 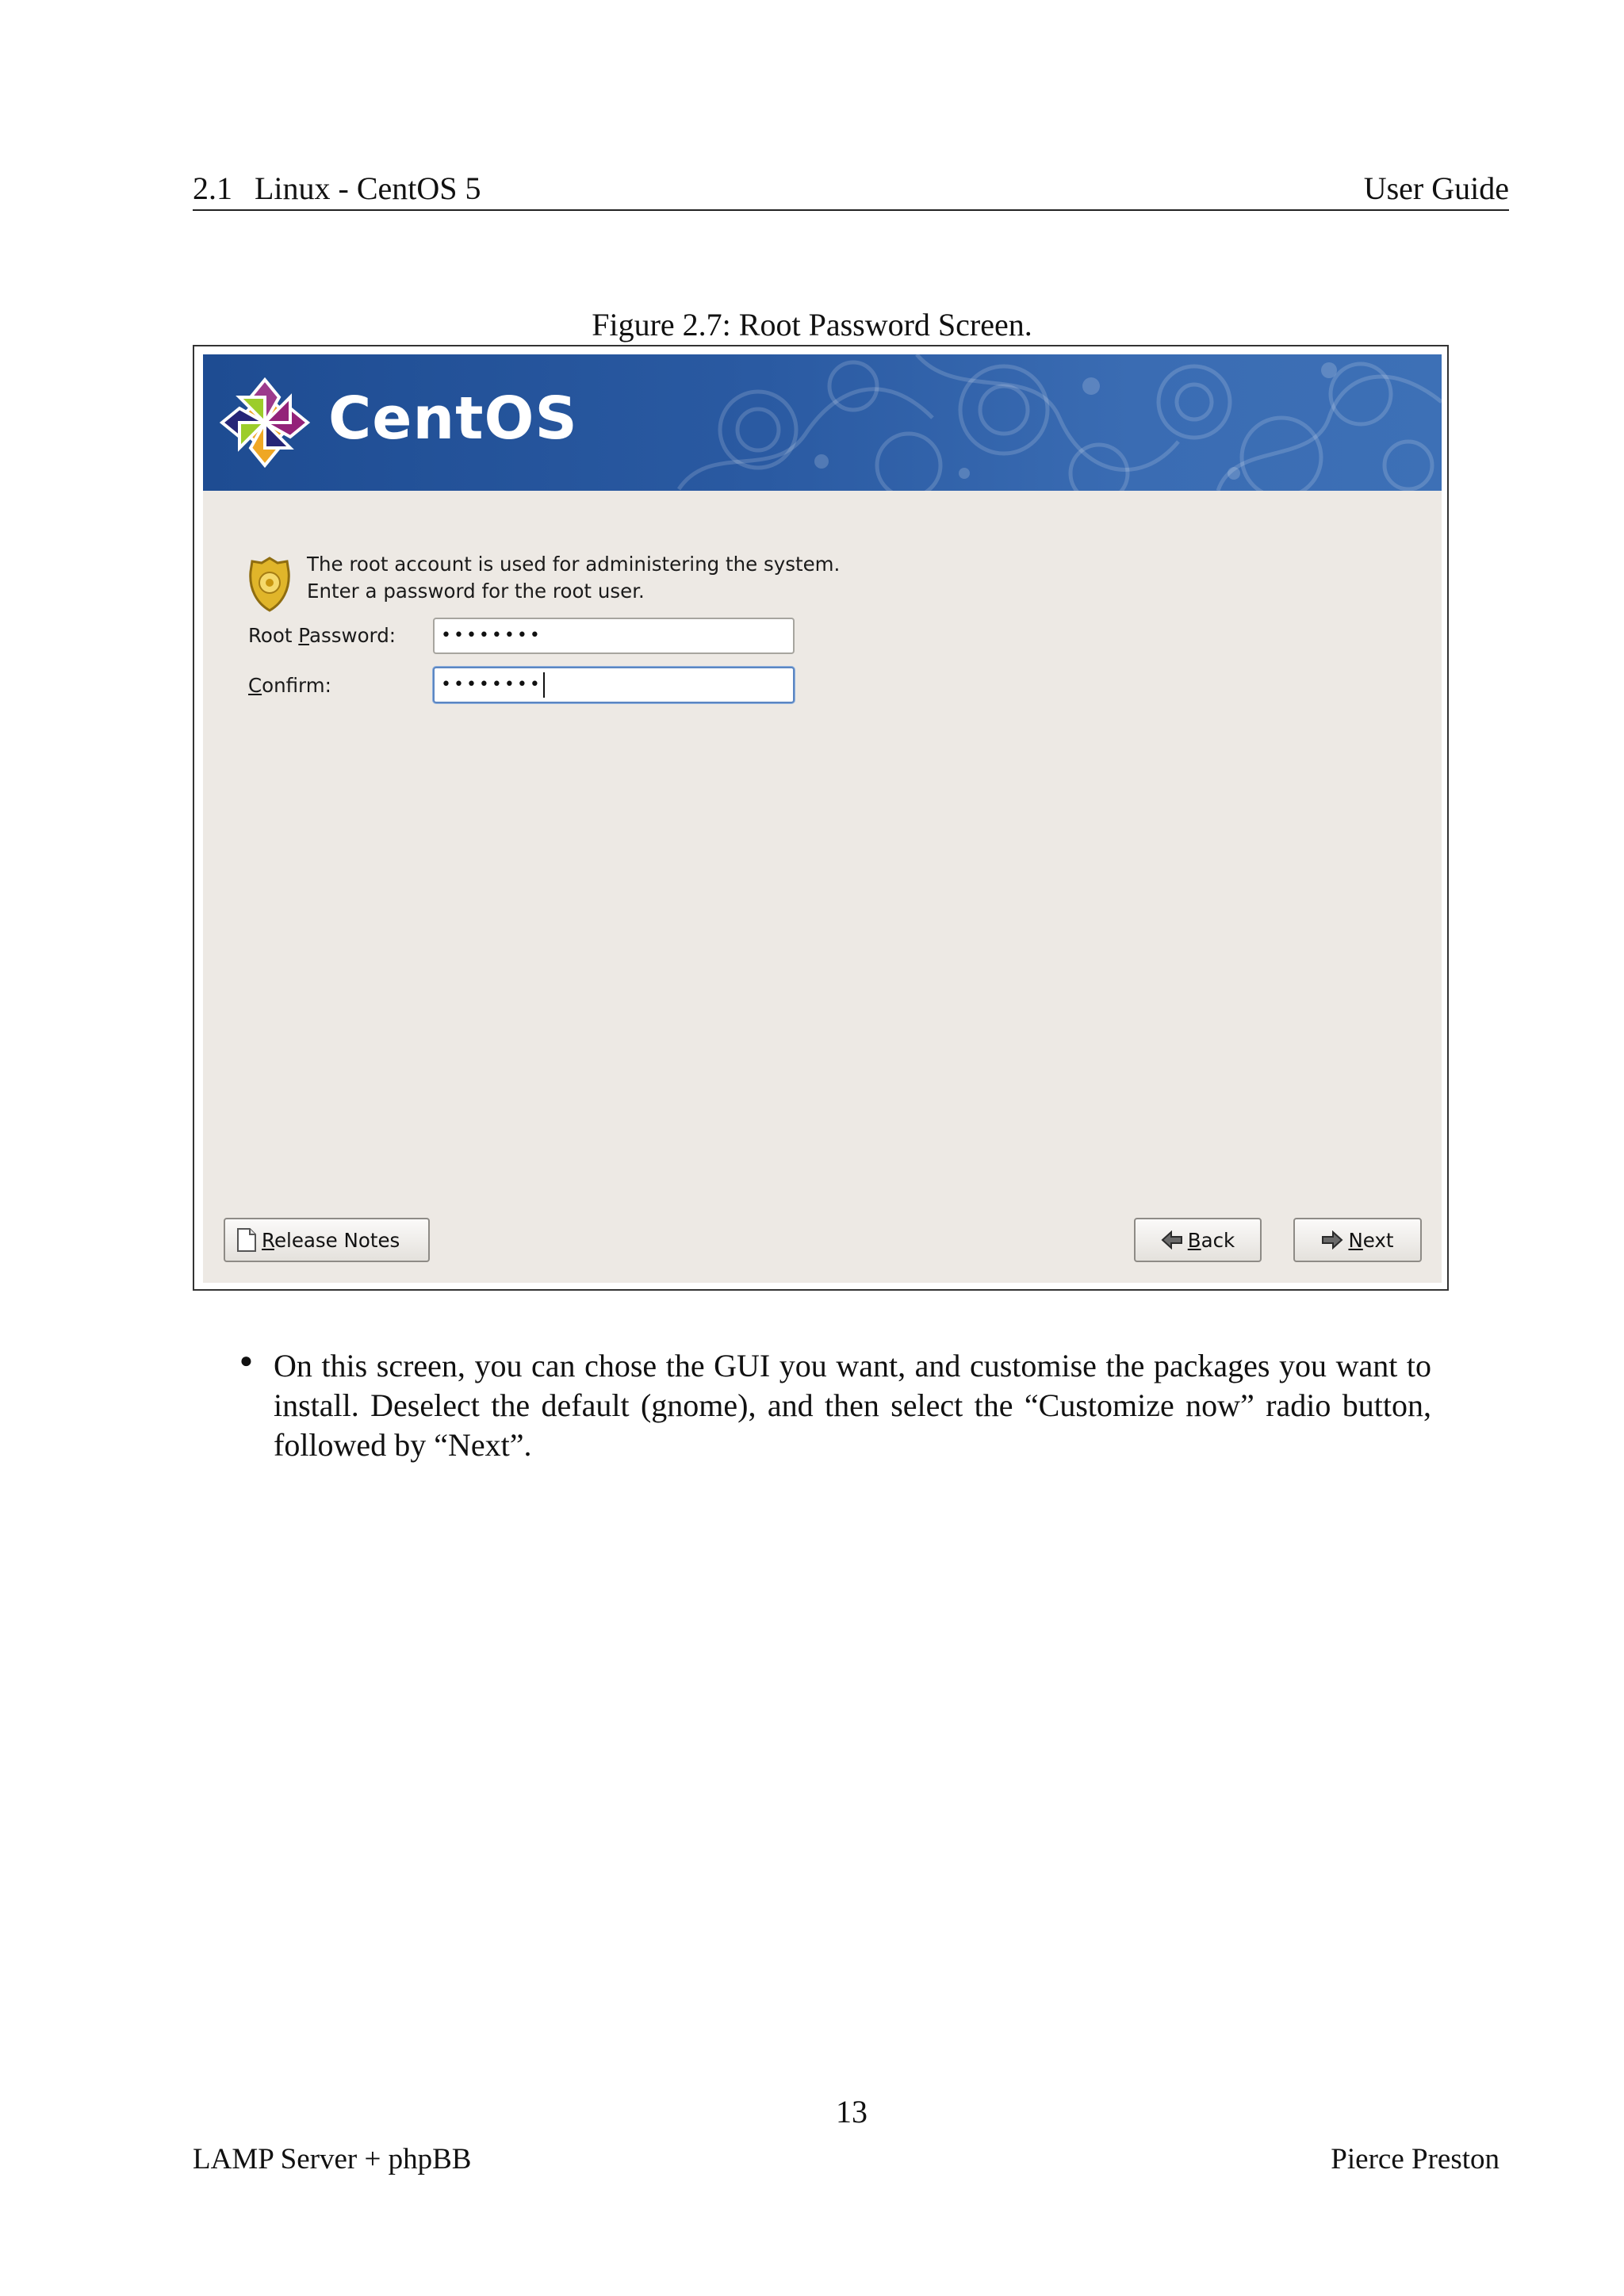 What do you see at coordinates (491, 685) in the screenshot?
I see `confirm-password-value: ••••••••` at bounding box center [491, 685].